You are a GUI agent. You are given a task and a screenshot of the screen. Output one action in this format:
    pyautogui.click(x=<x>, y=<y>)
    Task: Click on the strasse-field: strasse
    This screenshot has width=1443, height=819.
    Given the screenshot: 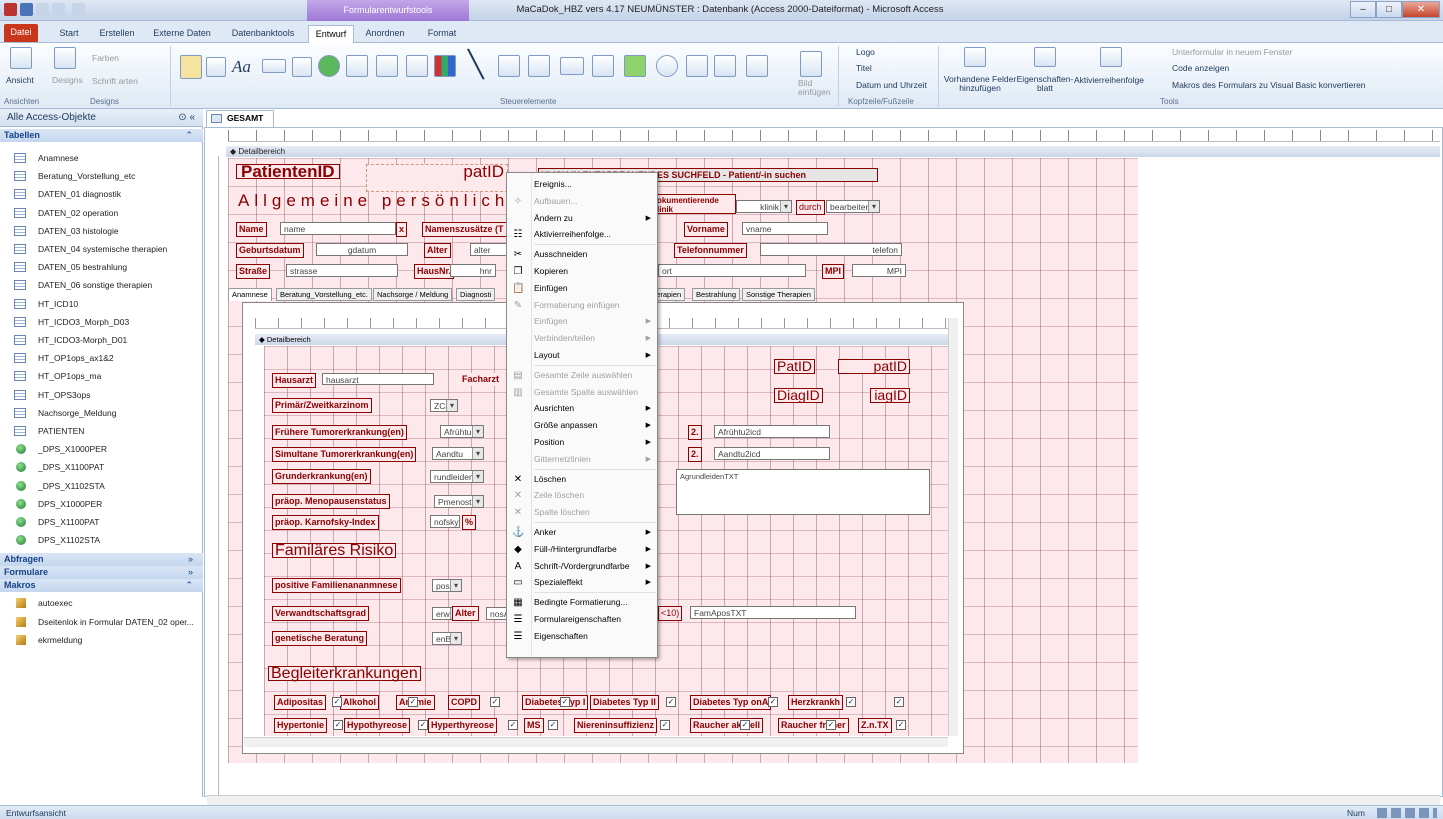 What is the action you would take?
    pyautogui.click(x=342, y=270)
    